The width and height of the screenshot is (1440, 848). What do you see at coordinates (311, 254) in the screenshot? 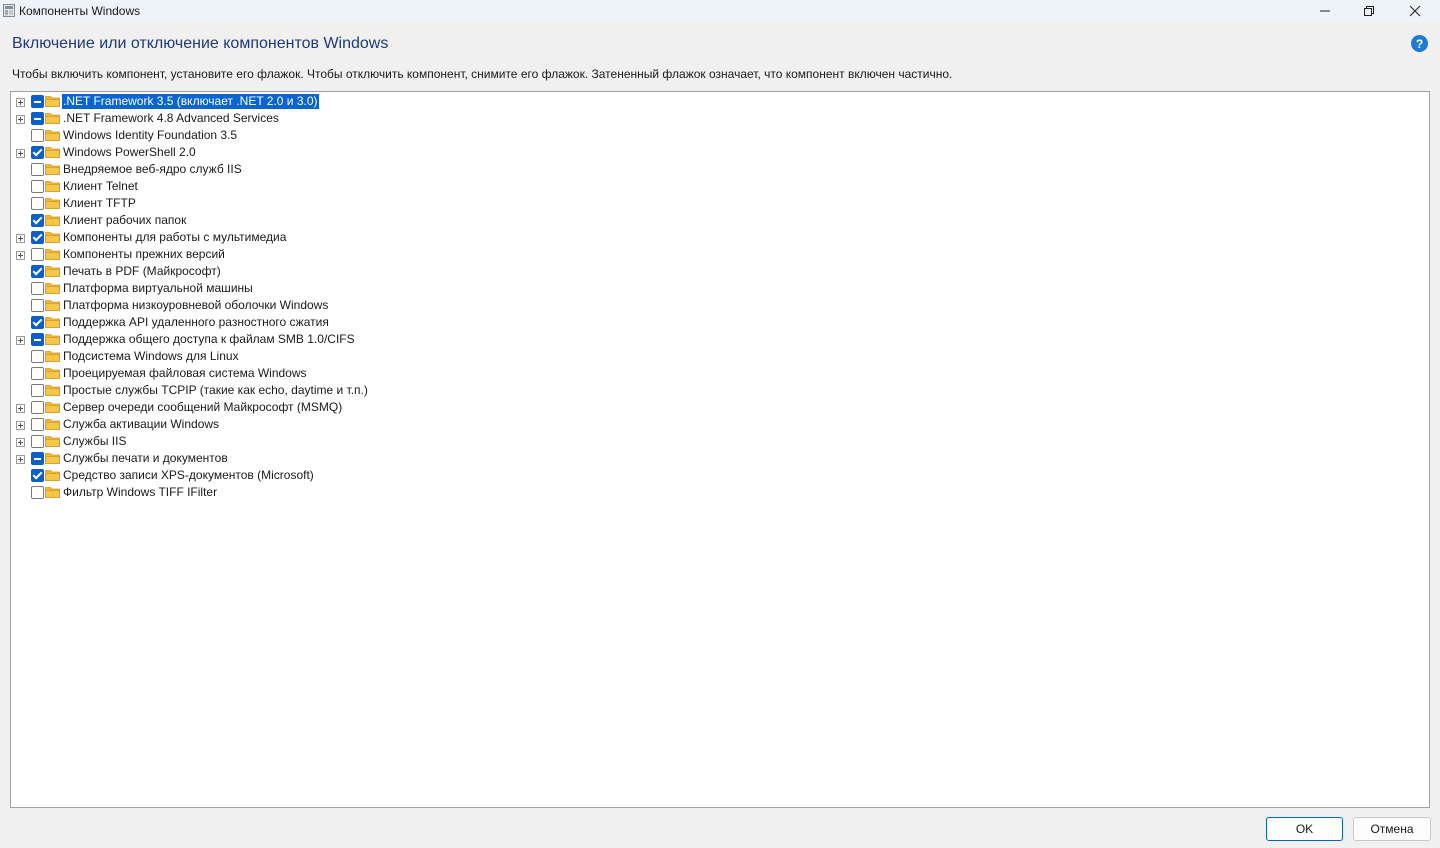
I see `feature-row: Компоненты прежних версий` at bounding box center [311, 254].